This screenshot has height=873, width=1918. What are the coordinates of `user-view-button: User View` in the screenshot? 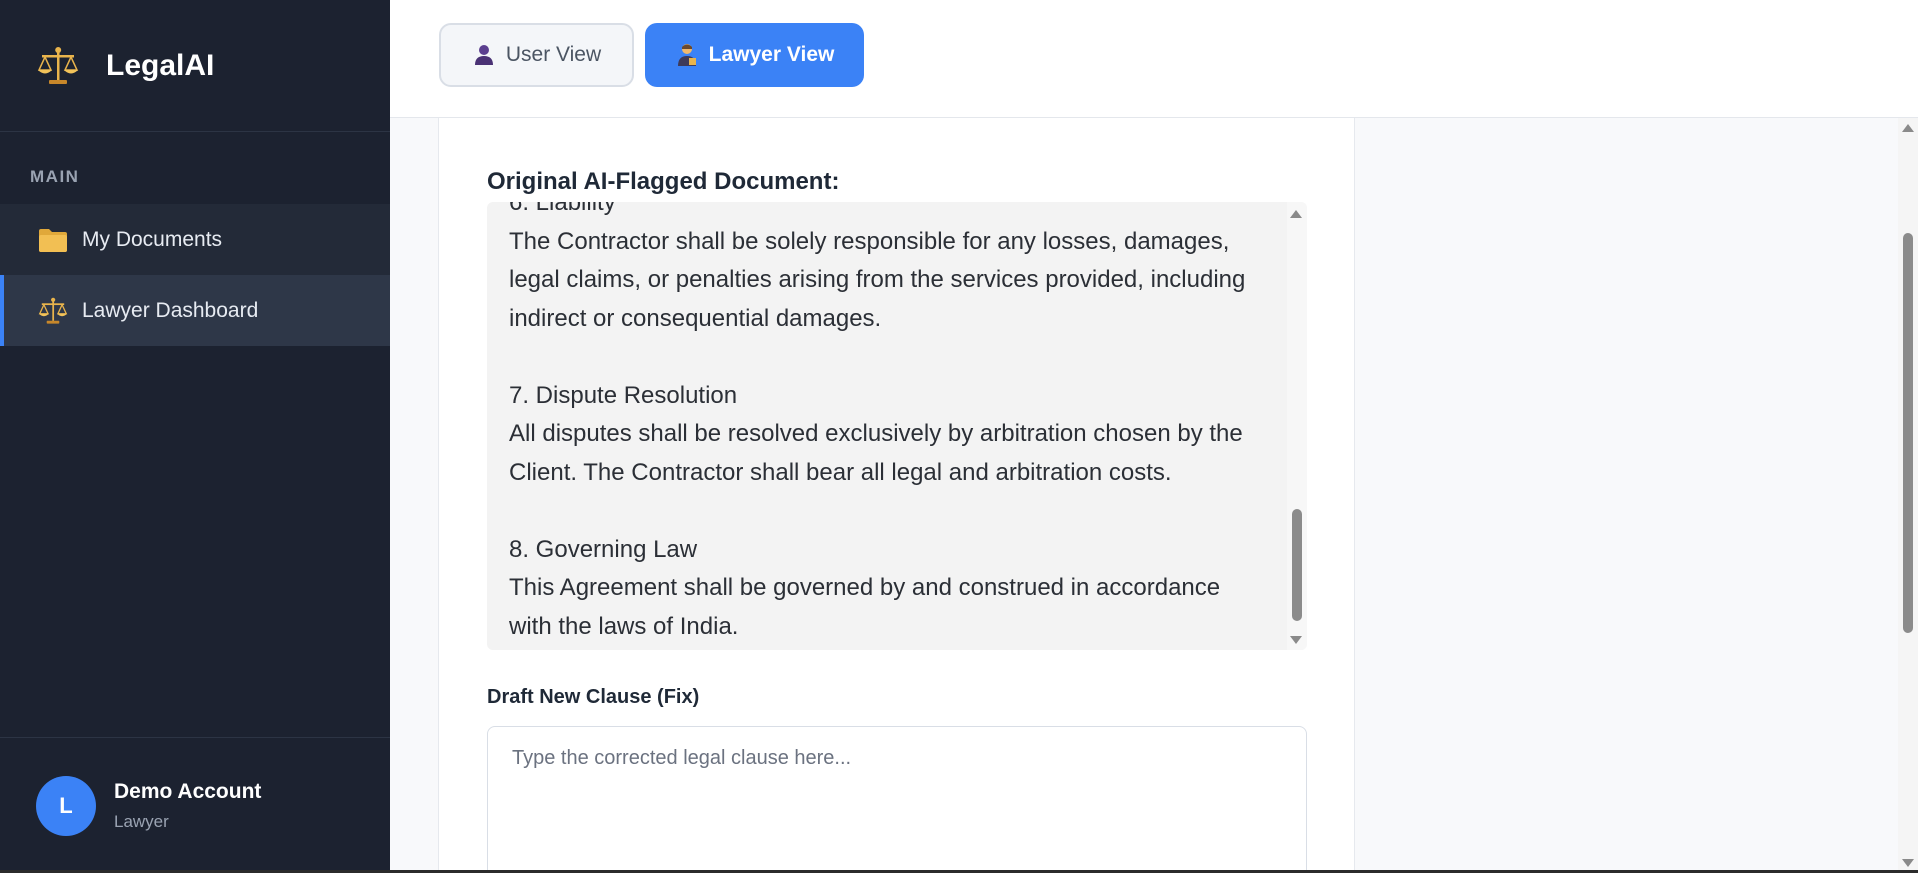 It's located at (536, 55).